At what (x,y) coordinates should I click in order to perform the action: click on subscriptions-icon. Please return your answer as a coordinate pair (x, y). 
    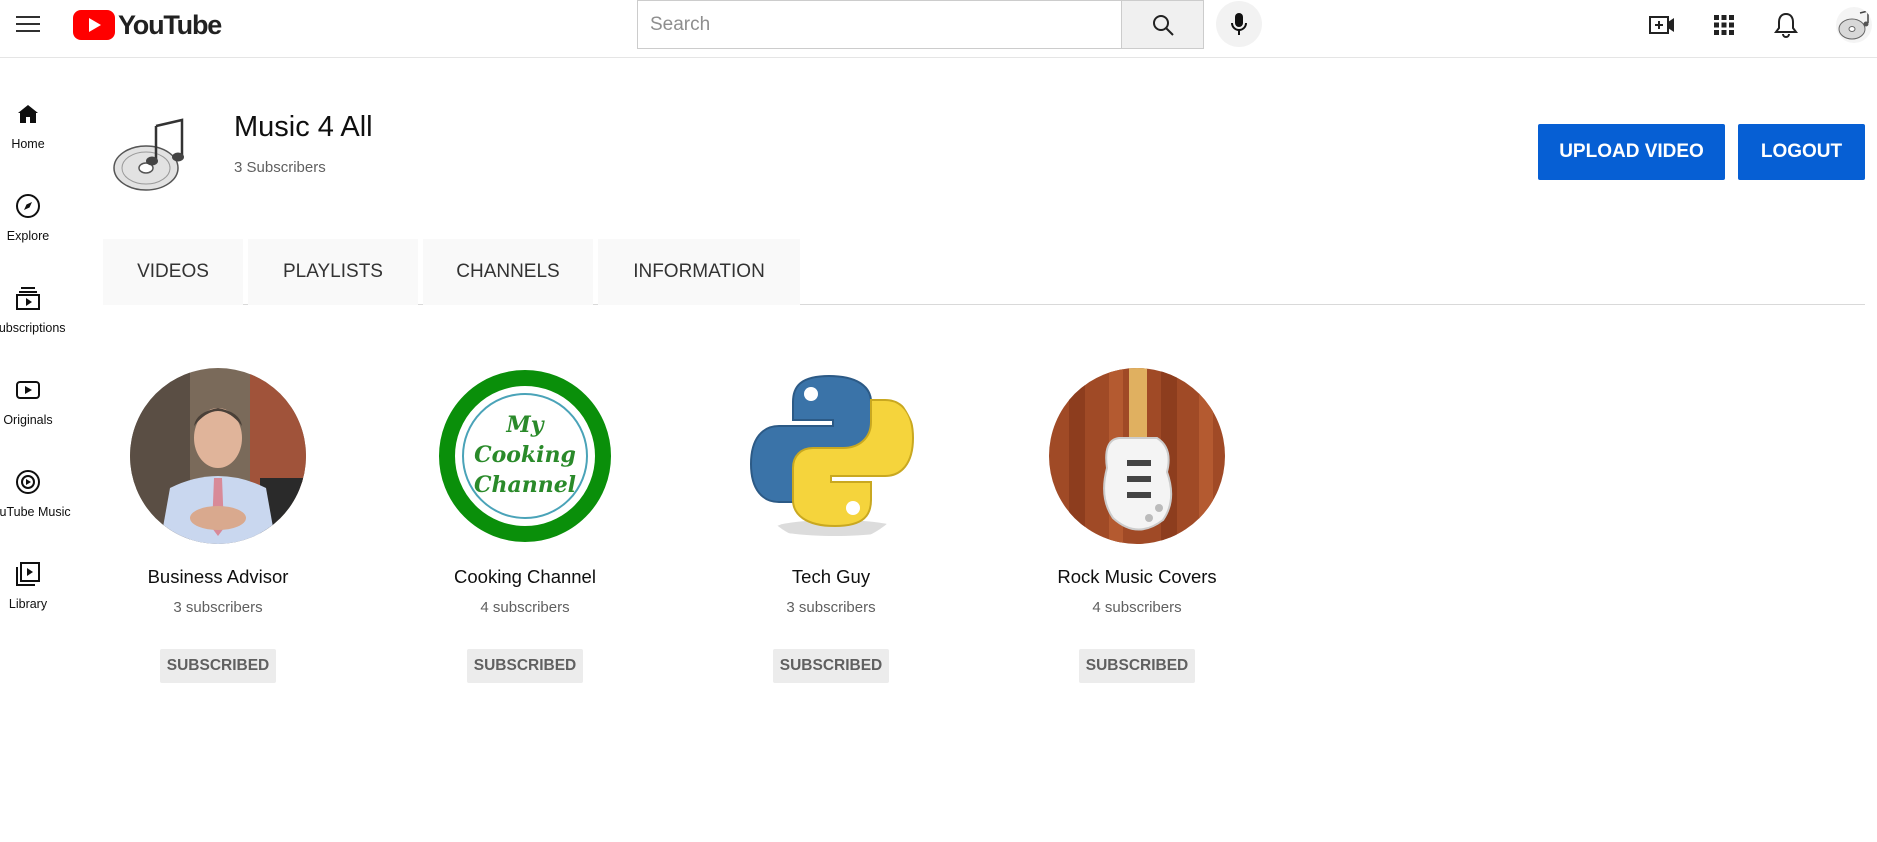
    Looking at the image, I should click on (28, 298).